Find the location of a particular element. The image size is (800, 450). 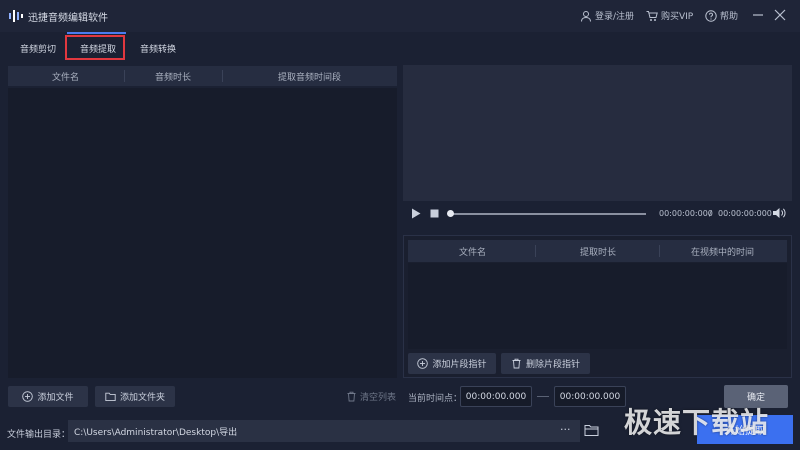

browse-more-button: ··· is located at coordinates (565, 429).